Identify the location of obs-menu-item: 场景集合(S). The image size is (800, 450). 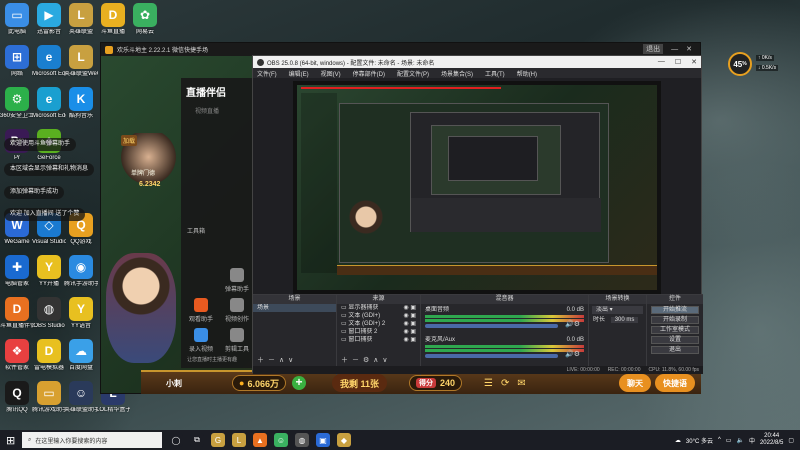
(457, 73).